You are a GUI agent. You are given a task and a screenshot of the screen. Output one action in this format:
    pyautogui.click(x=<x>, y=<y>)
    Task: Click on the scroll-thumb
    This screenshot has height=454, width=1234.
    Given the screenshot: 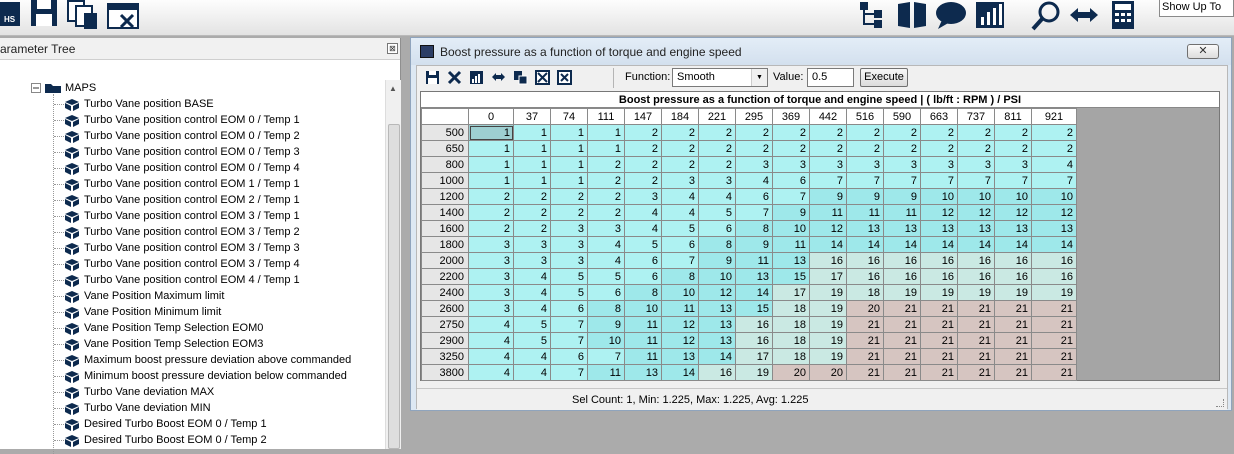 What is the action you would take?
    pyautogui.click(x=394, y=286)
    